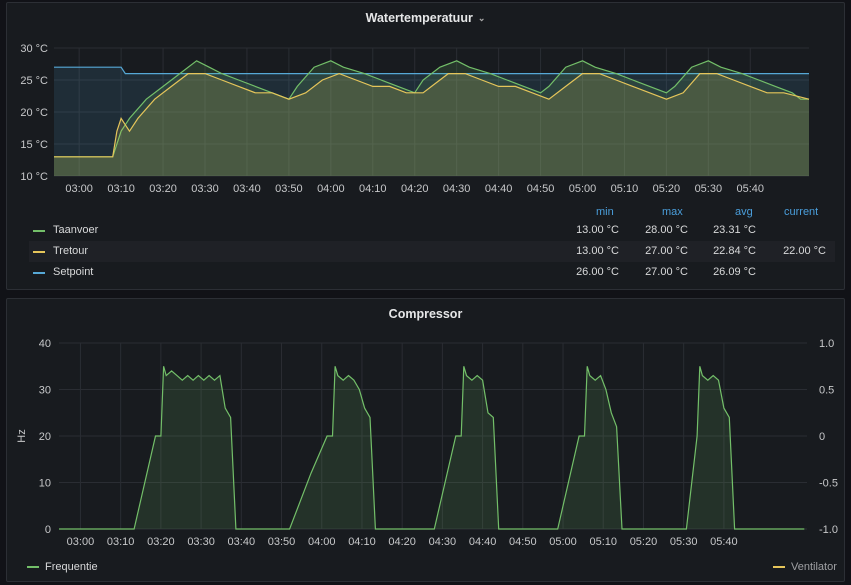 Image resolution: width=851 pixels, height=585 pixels. What do you see at coordinates (672, 212) in the screenshot?
I see `legend-header-max: max` at bounding box center [672, 212].